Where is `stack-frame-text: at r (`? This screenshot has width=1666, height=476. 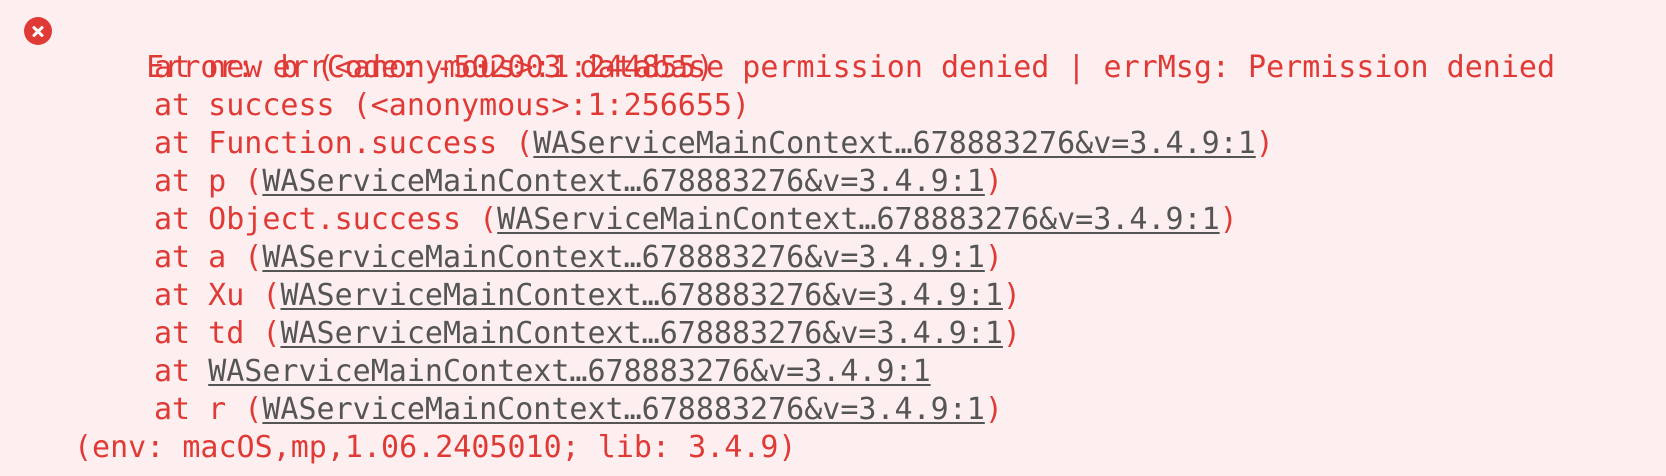 stack-frame-text: at r ( is located at coordinates (208, 409).